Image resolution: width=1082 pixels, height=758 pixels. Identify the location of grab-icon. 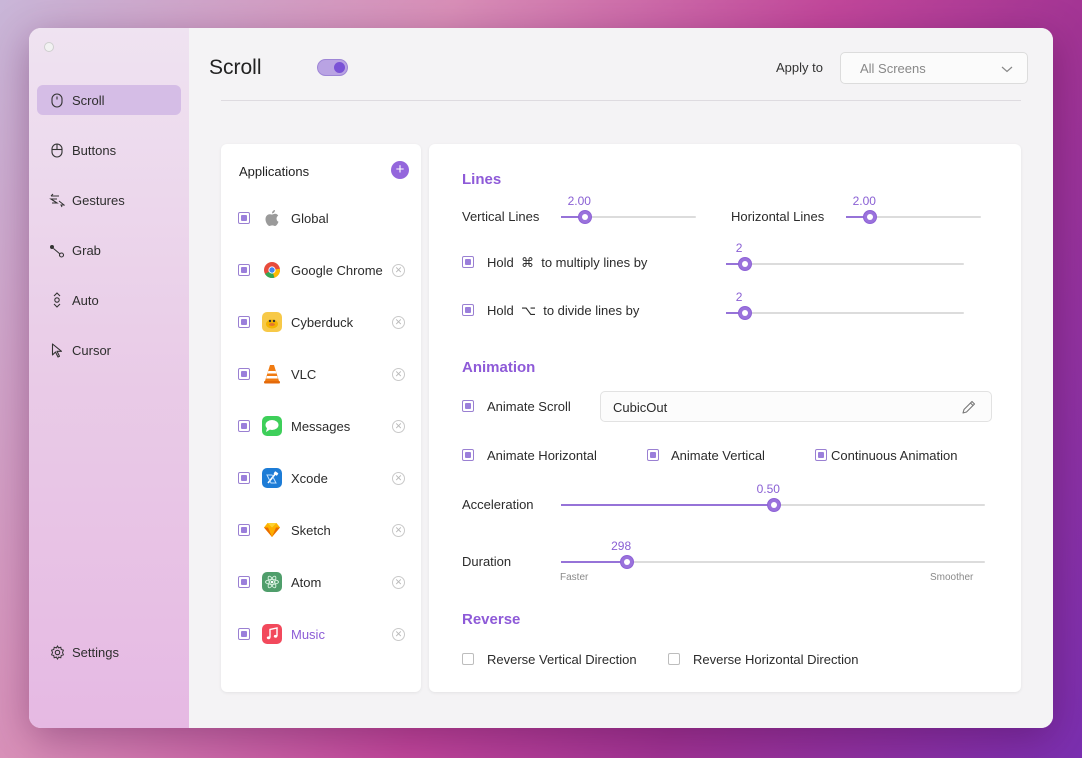
(57, 250).